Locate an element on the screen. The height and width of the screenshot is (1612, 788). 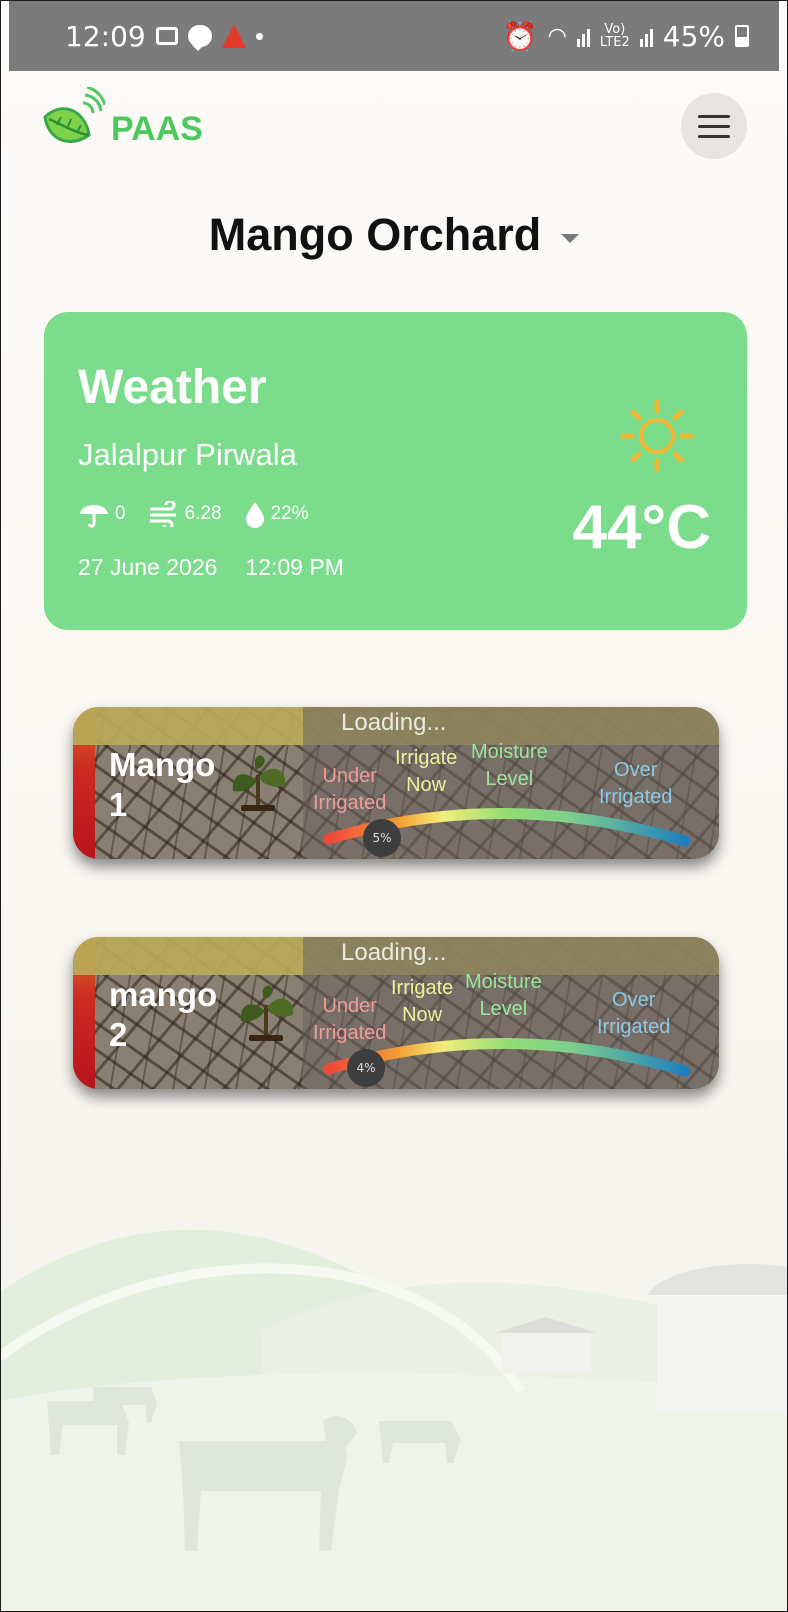
rain-value: 0 is located at coordinates (120, 513).